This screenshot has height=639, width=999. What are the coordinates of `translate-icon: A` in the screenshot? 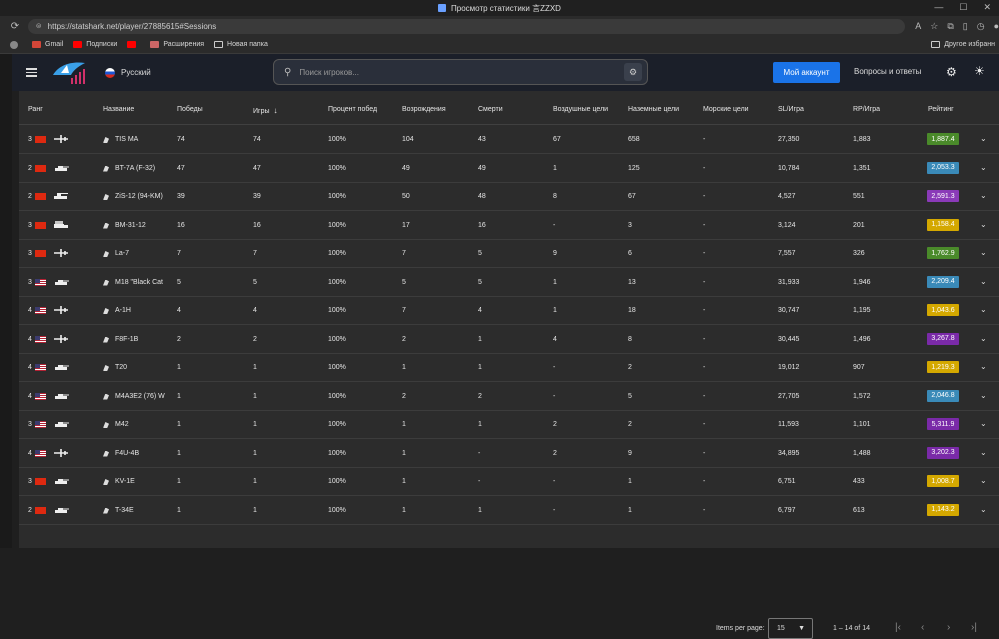 It's located at (918, 26).